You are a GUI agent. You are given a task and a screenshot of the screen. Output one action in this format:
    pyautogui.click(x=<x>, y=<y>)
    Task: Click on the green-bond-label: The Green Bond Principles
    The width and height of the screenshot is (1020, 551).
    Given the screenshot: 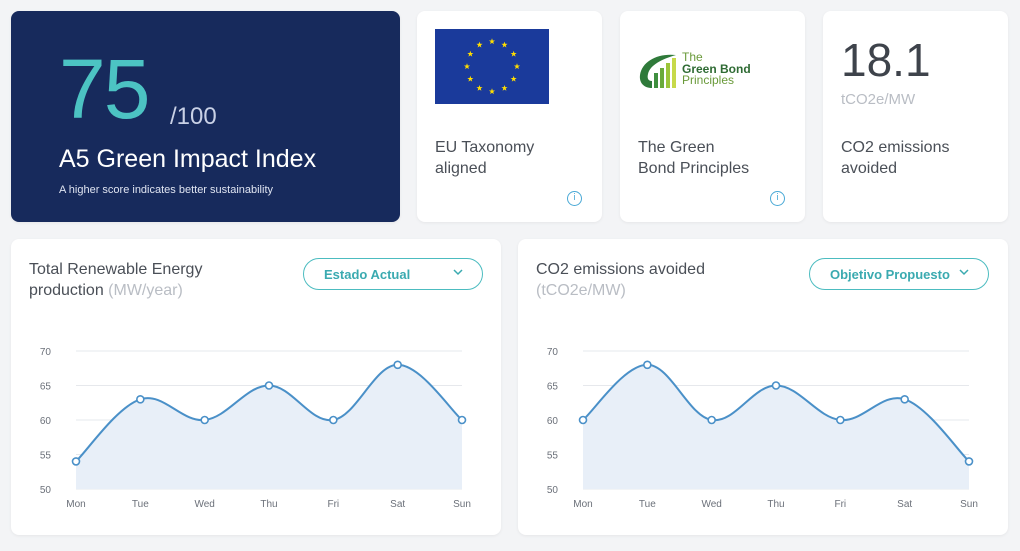 What is the action you would take?
    pyautogui.click(x=694, y=158)
    